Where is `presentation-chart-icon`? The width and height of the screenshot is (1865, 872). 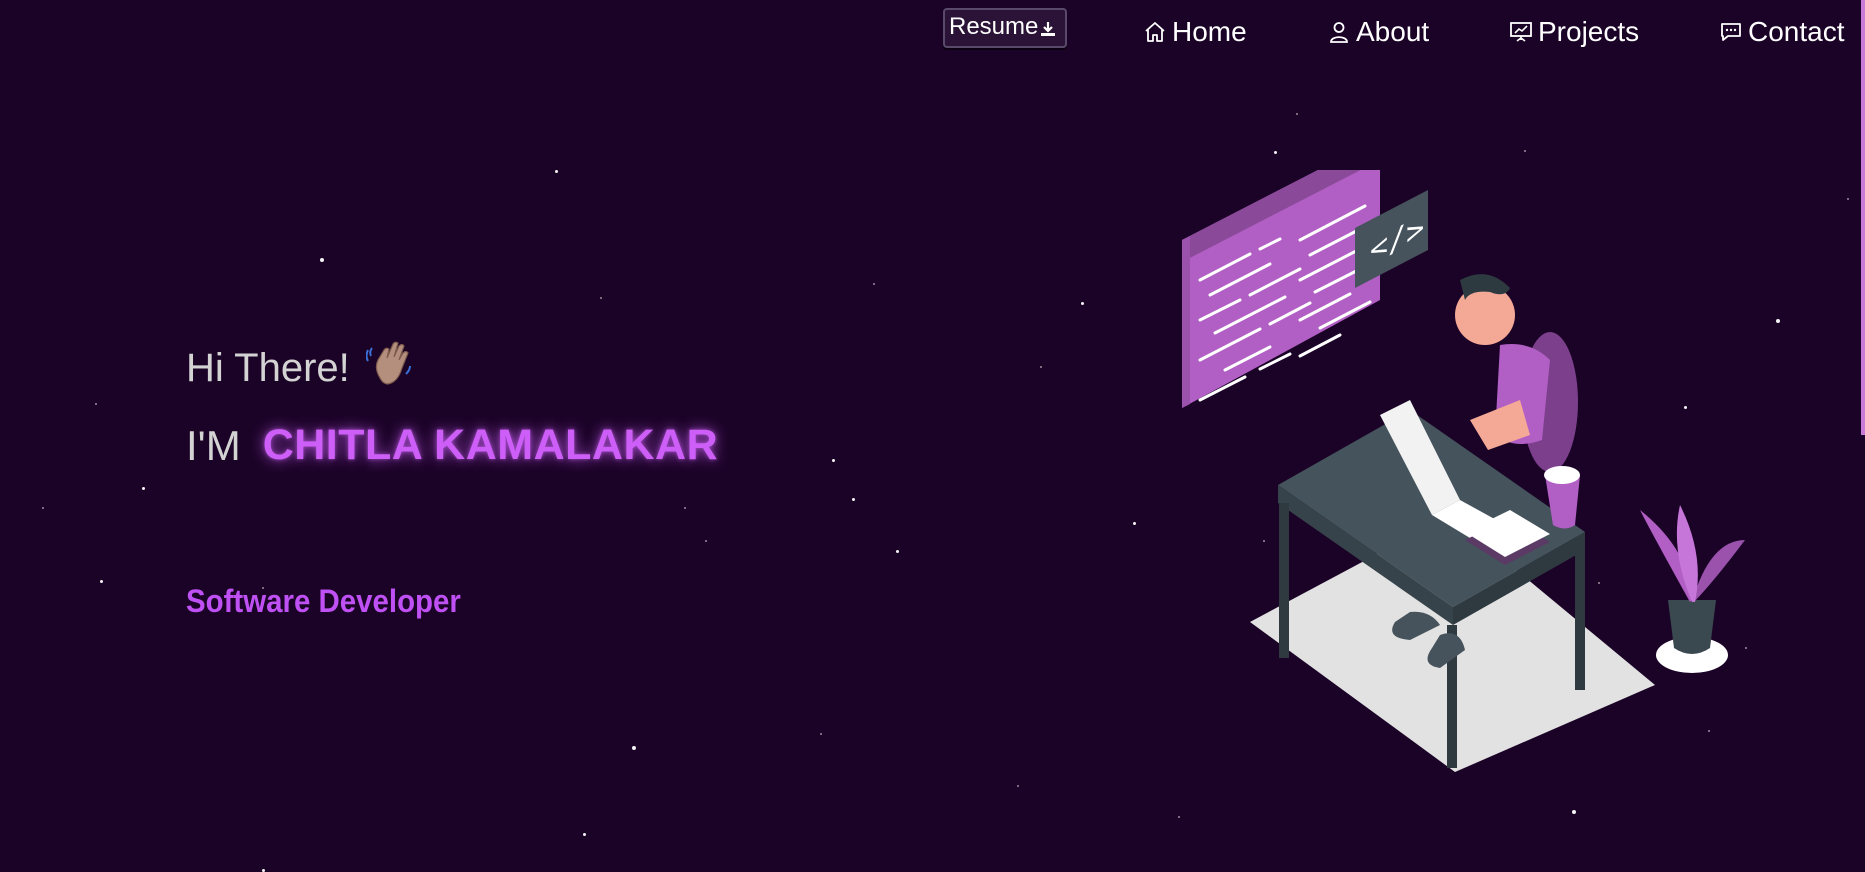 presentation-chart-icon is located at coordinates (1521, 32).